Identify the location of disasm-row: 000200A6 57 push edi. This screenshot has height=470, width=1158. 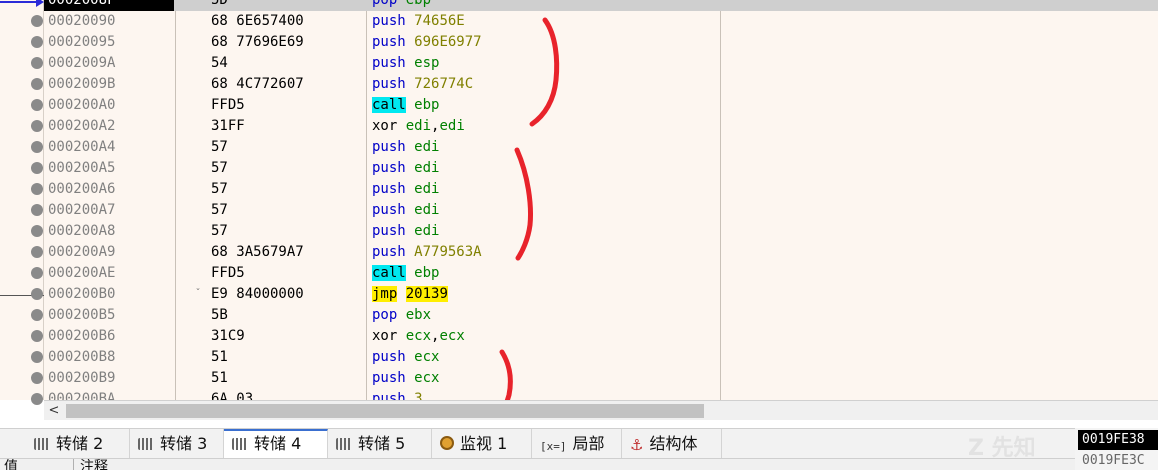
(601, 189).